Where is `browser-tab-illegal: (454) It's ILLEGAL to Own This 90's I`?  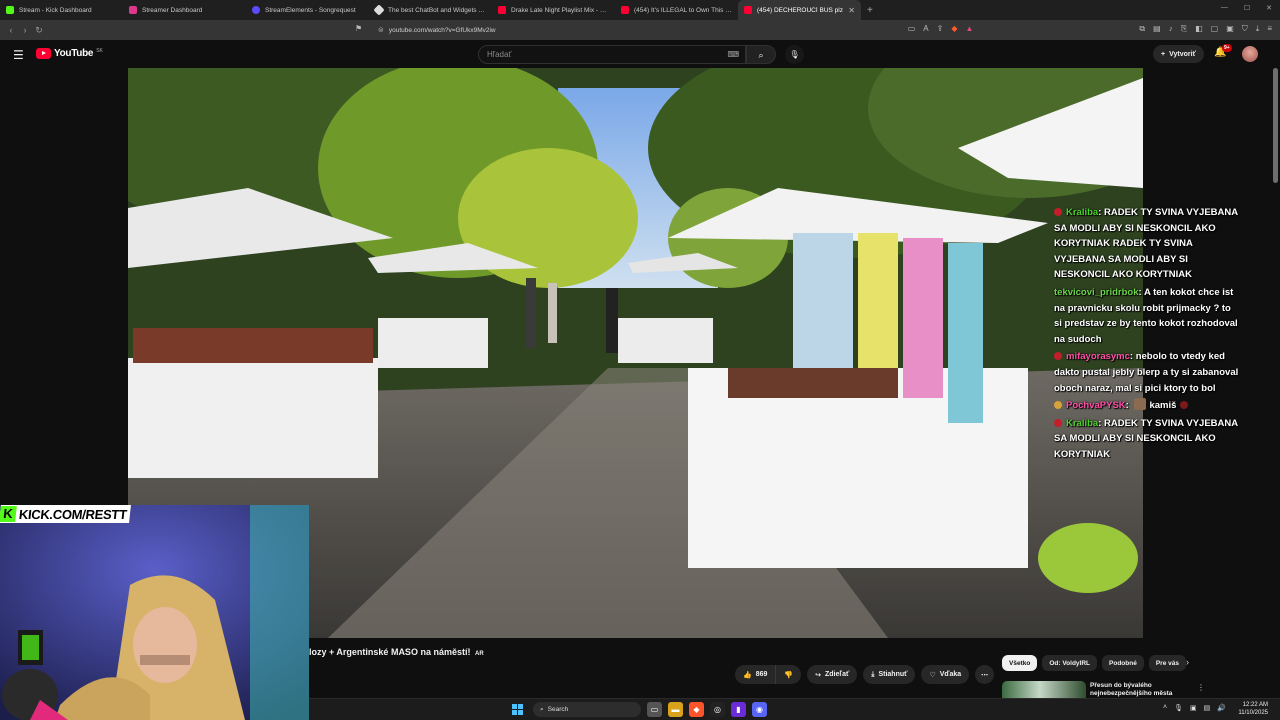 browser-tab-illegal: (454) It's ILLEGAL to Own This 90's I is located at coordinates (676, 10).